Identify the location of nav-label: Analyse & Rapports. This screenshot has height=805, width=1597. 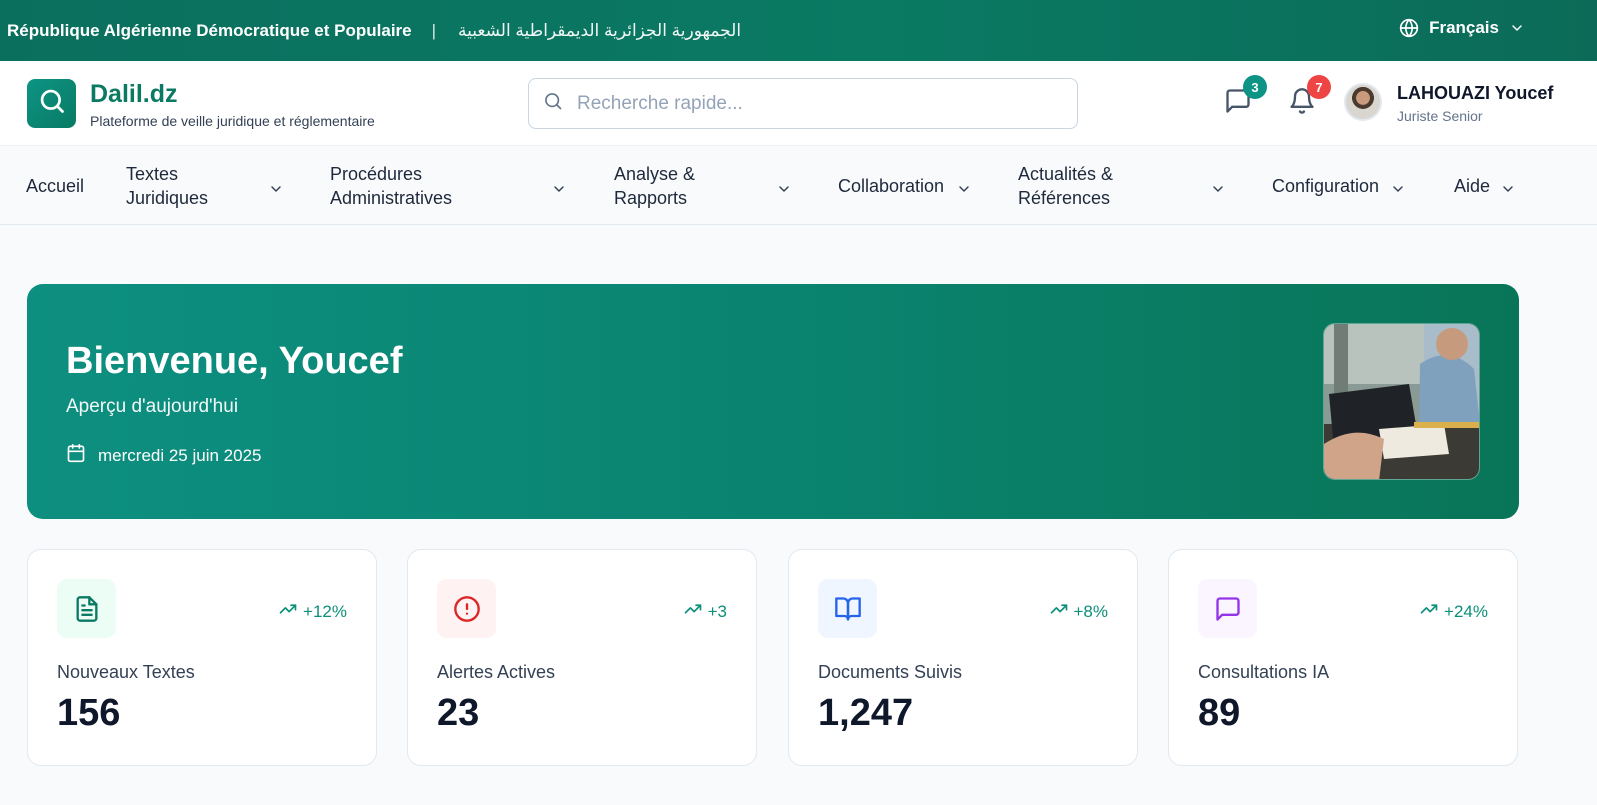
(655, 186).